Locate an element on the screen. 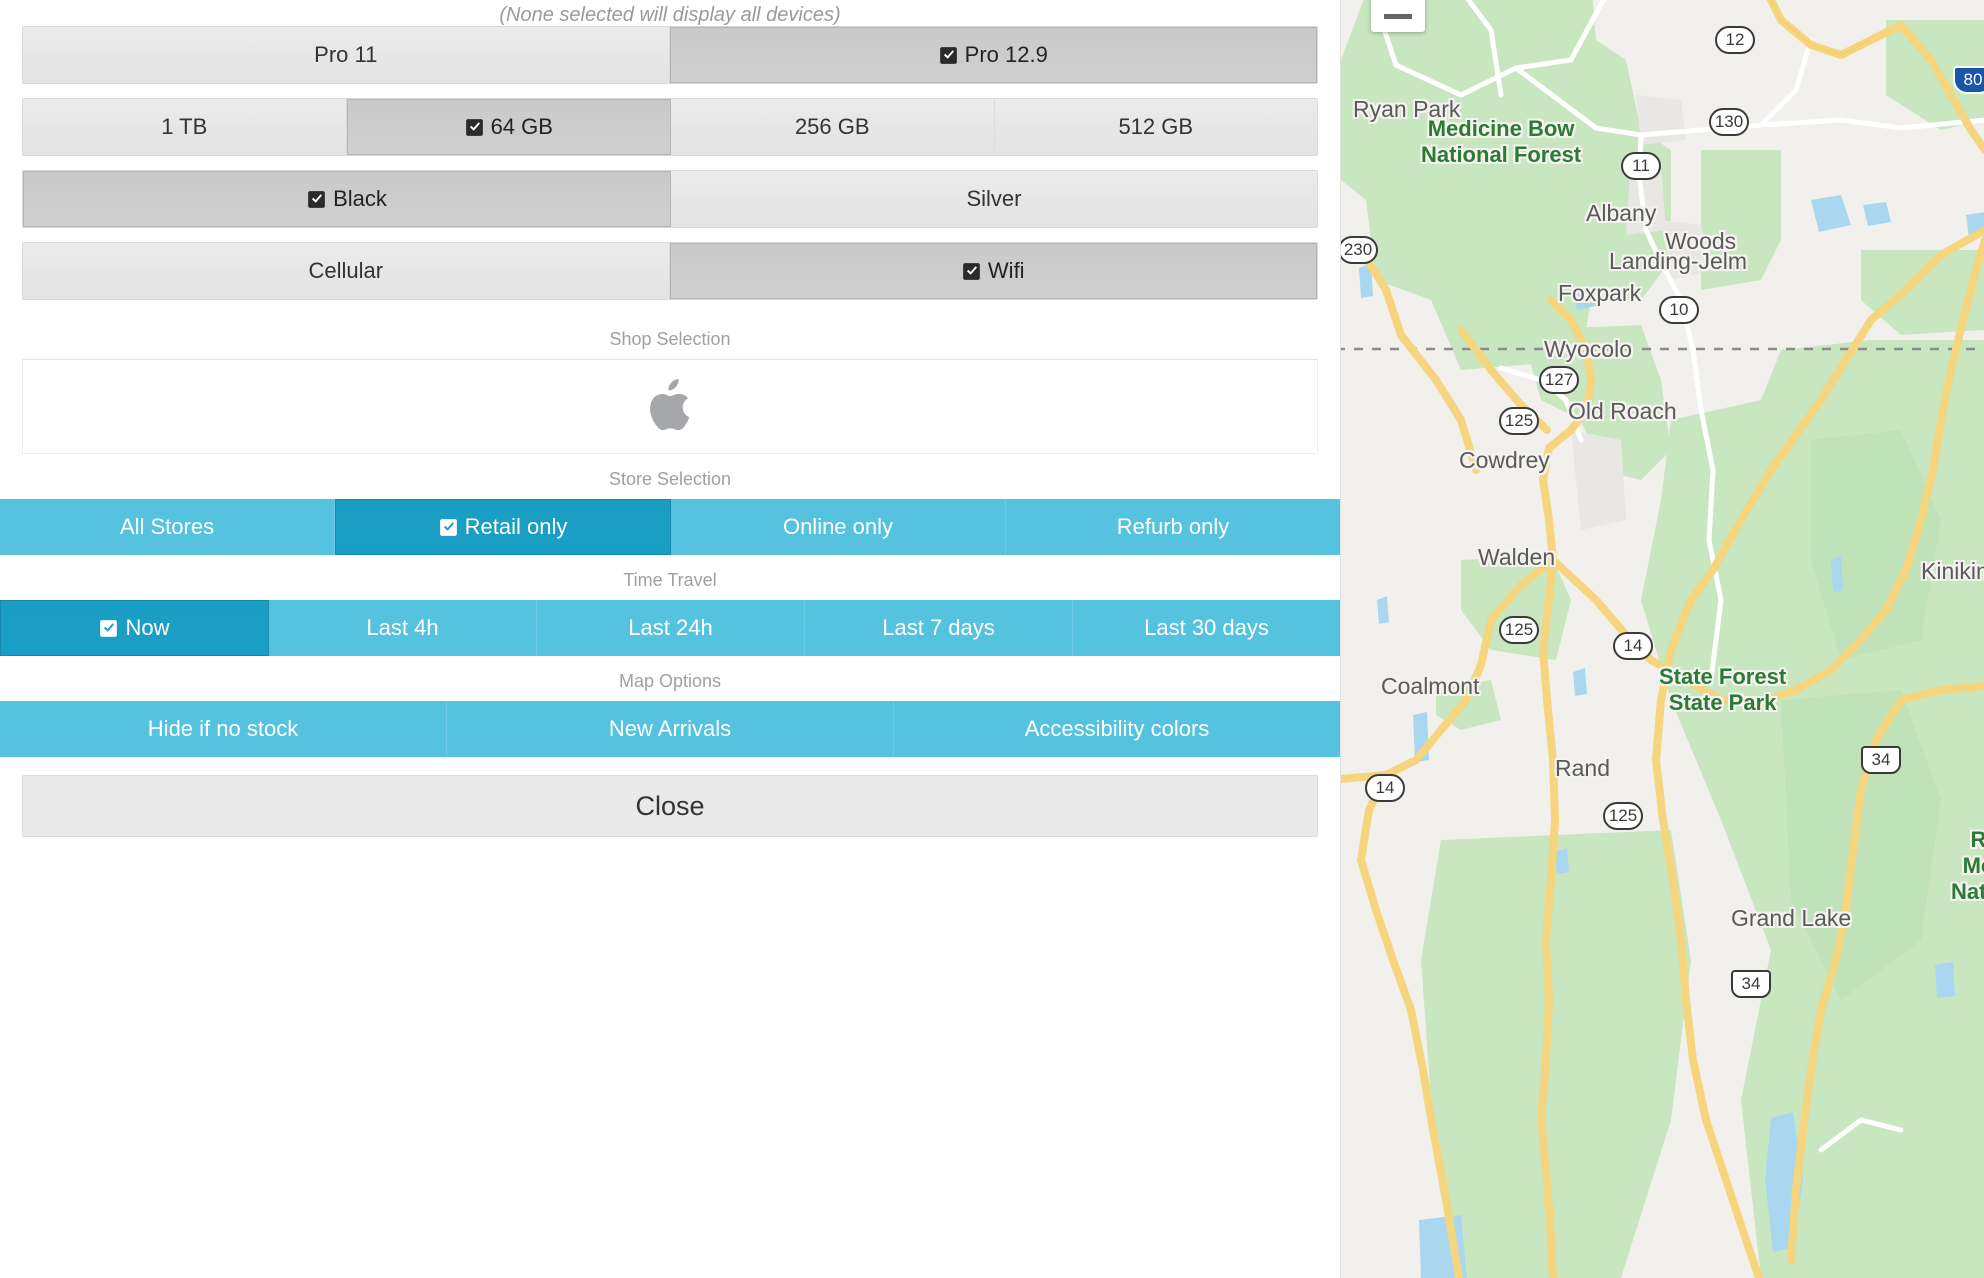  minus-icon is located at coordinates (1398, 16).